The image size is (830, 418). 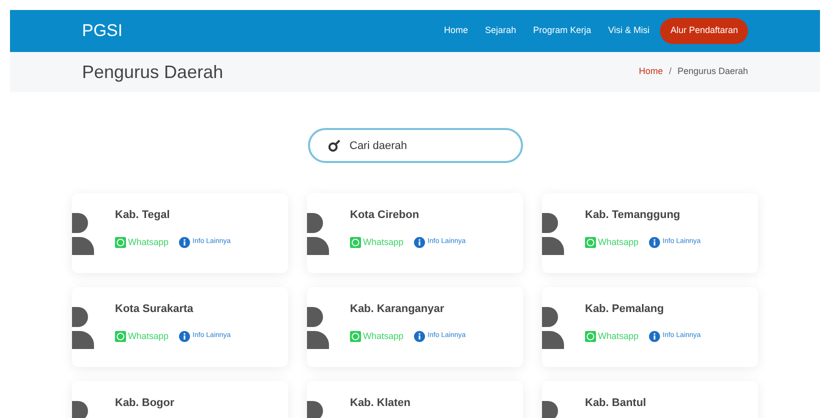 What do you see at coordinates (456, 31) in the screenshot?
I see `nav-link: Home` at bounding box center [456, 31].